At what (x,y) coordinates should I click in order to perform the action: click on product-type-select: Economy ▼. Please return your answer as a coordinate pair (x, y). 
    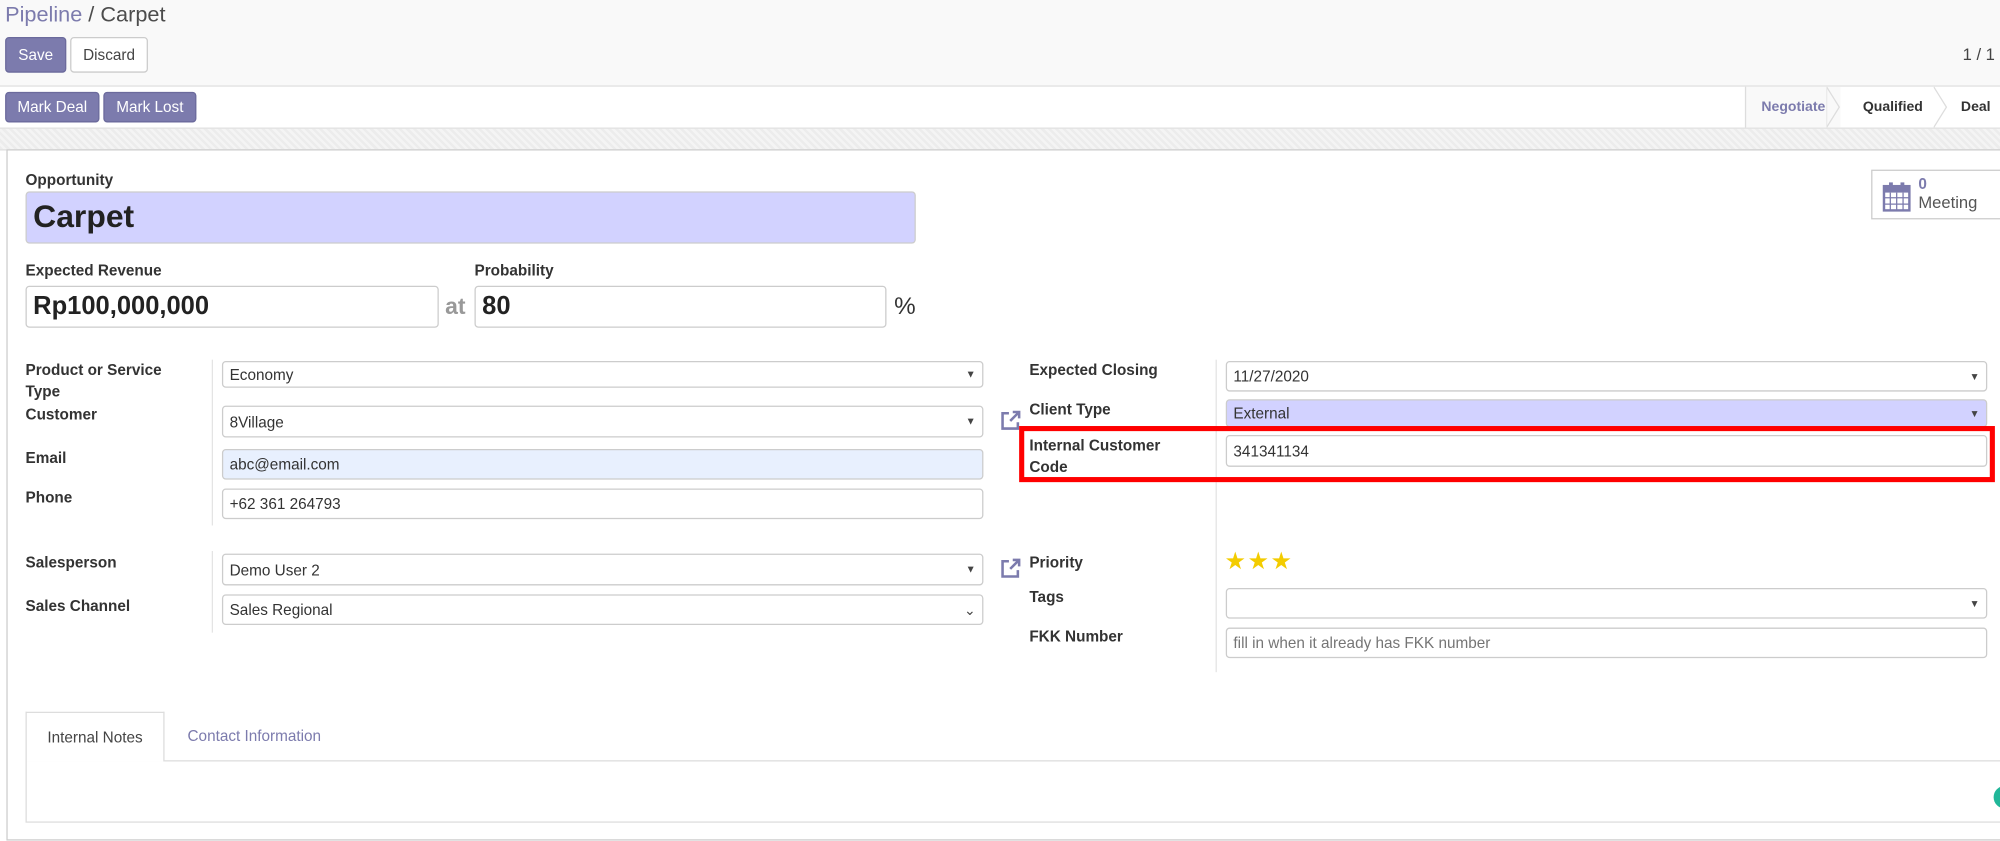
    Looking at the image, I should click on (602, 374).